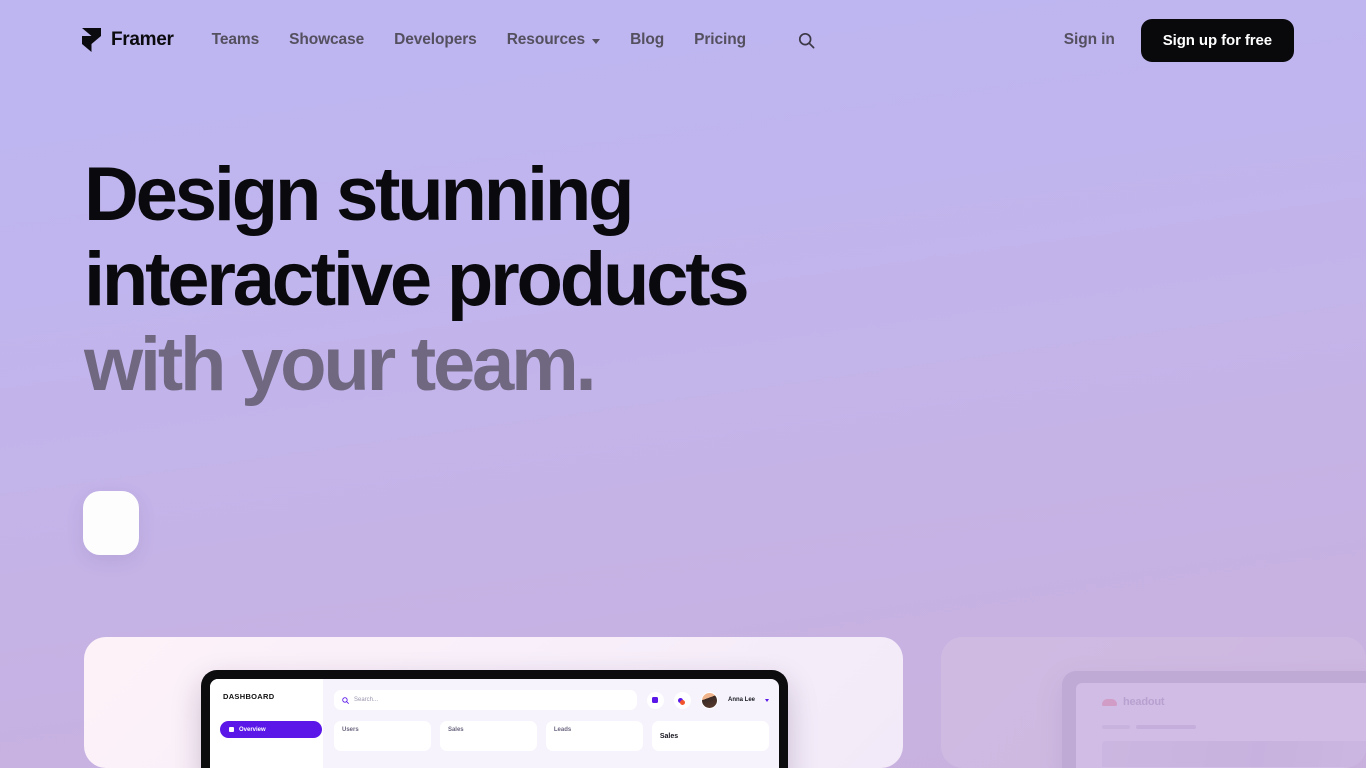 This screenshot has width=1366, height=768. I want to click on nav-link-pricing: Pricing, so click(720, 40).